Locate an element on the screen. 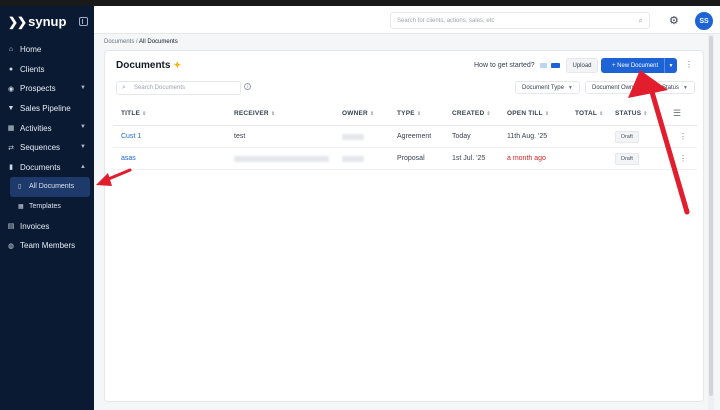 This screenshot has height=410, width=720. column-header-created: CREATED ⇕ is located at coordinates (471, 113).